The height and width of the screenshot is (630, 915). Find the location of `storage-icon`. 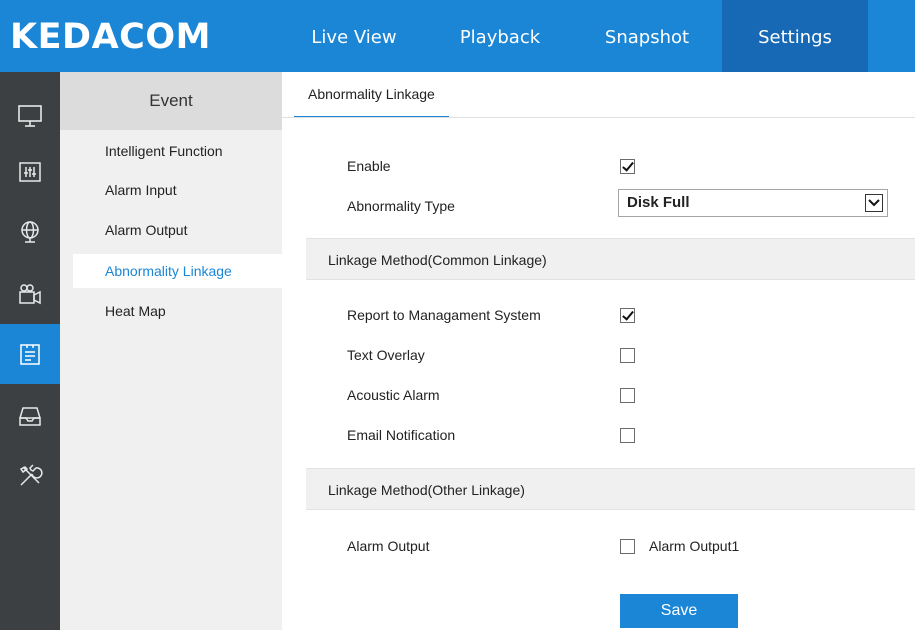

storage-icon is located at coordinates (30, 416).